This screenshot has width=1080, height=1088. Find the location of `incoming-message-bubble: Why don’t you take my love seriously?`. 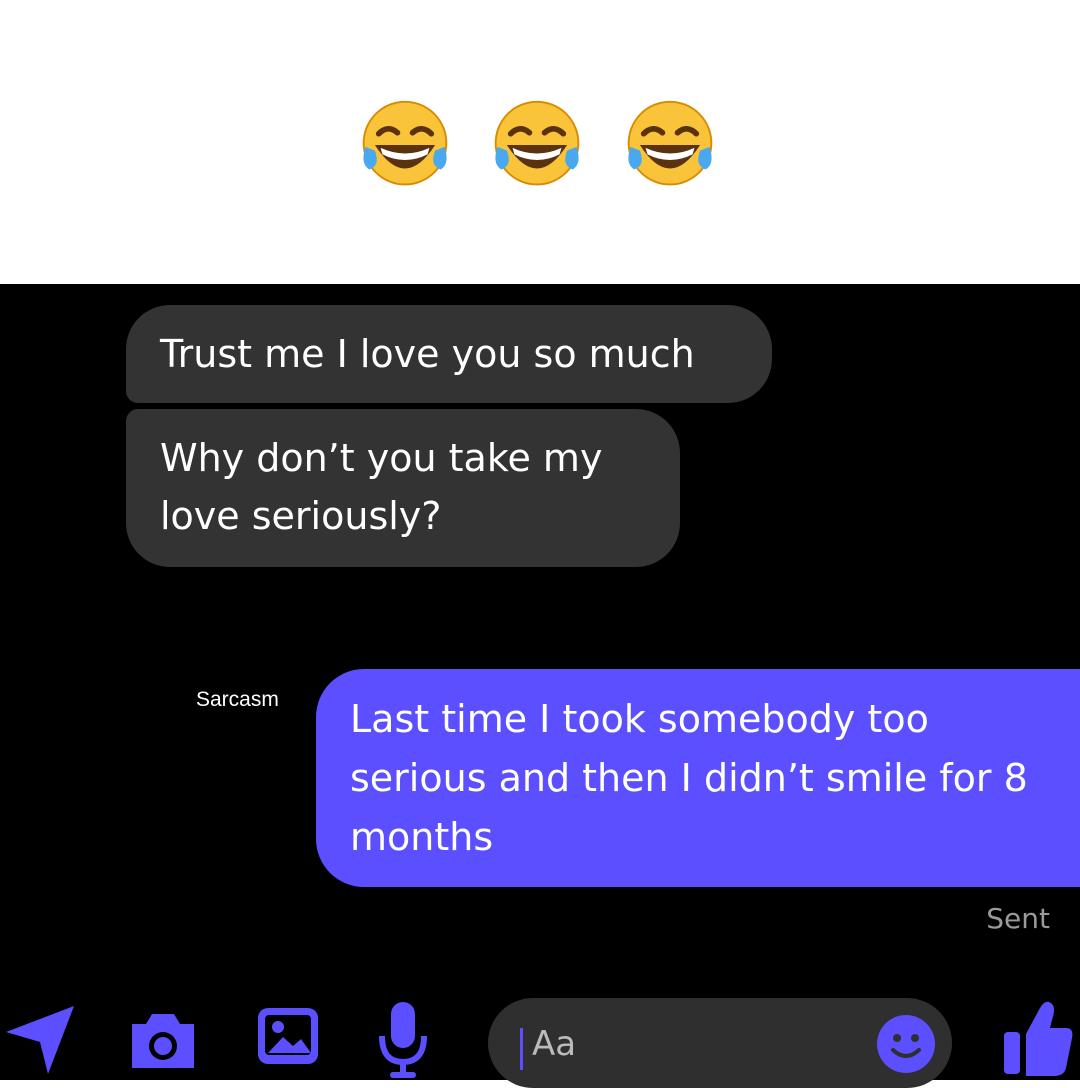

incoming-message-bubble: Why don’t you take my love seriously? is located at coordinates (403, 488).